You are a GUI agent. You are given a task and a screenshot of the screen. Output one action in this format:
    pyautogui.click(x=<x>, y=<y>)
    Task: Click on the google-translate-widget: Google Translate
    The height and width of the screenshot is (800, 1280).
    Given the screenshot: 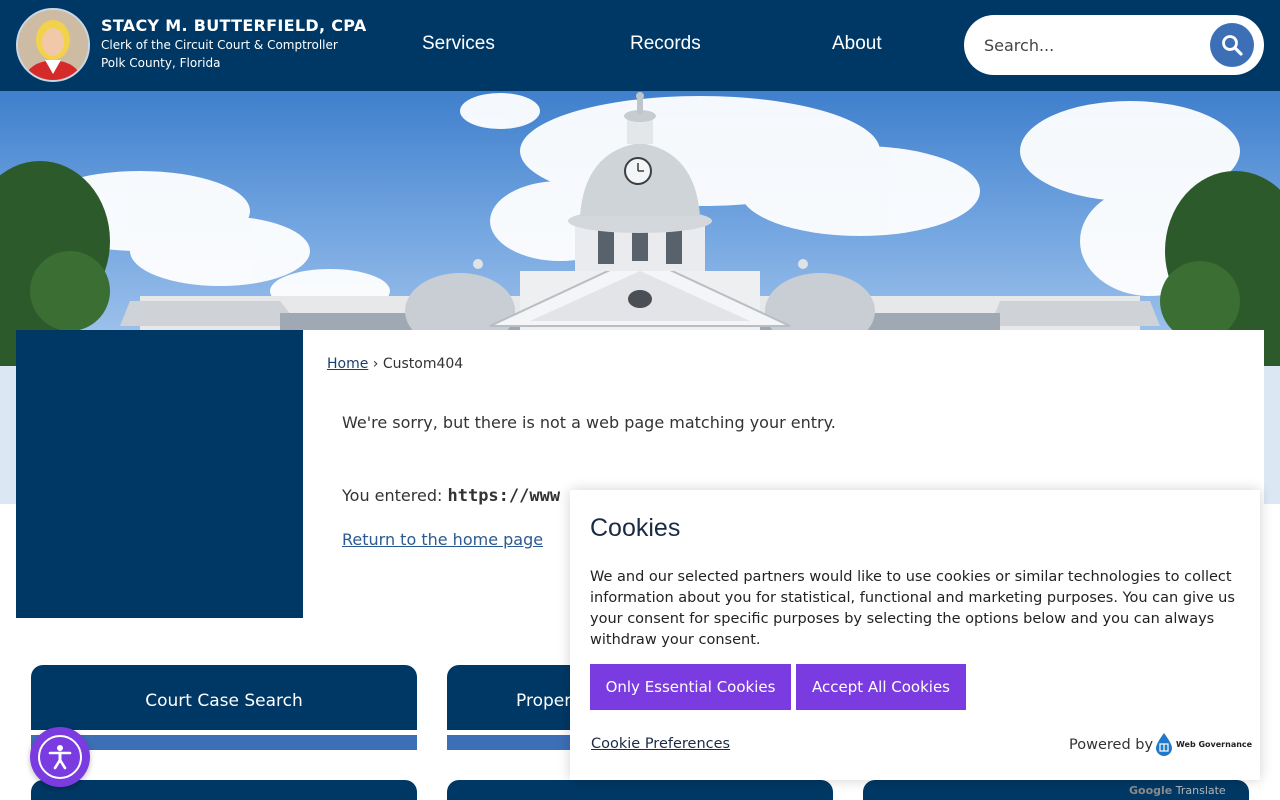 What is the action you would take?
    pyautogui.click(x=1177, y=790)
    